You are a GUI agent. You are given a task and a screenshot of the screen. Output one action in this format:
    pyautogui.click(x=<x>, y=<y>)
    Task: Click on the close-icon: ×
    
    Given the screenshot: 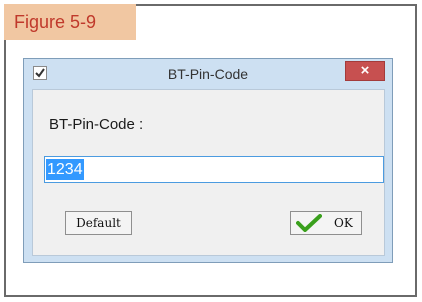 What is the action you would take?
    pyautogui.click(x=365, y=70)
    